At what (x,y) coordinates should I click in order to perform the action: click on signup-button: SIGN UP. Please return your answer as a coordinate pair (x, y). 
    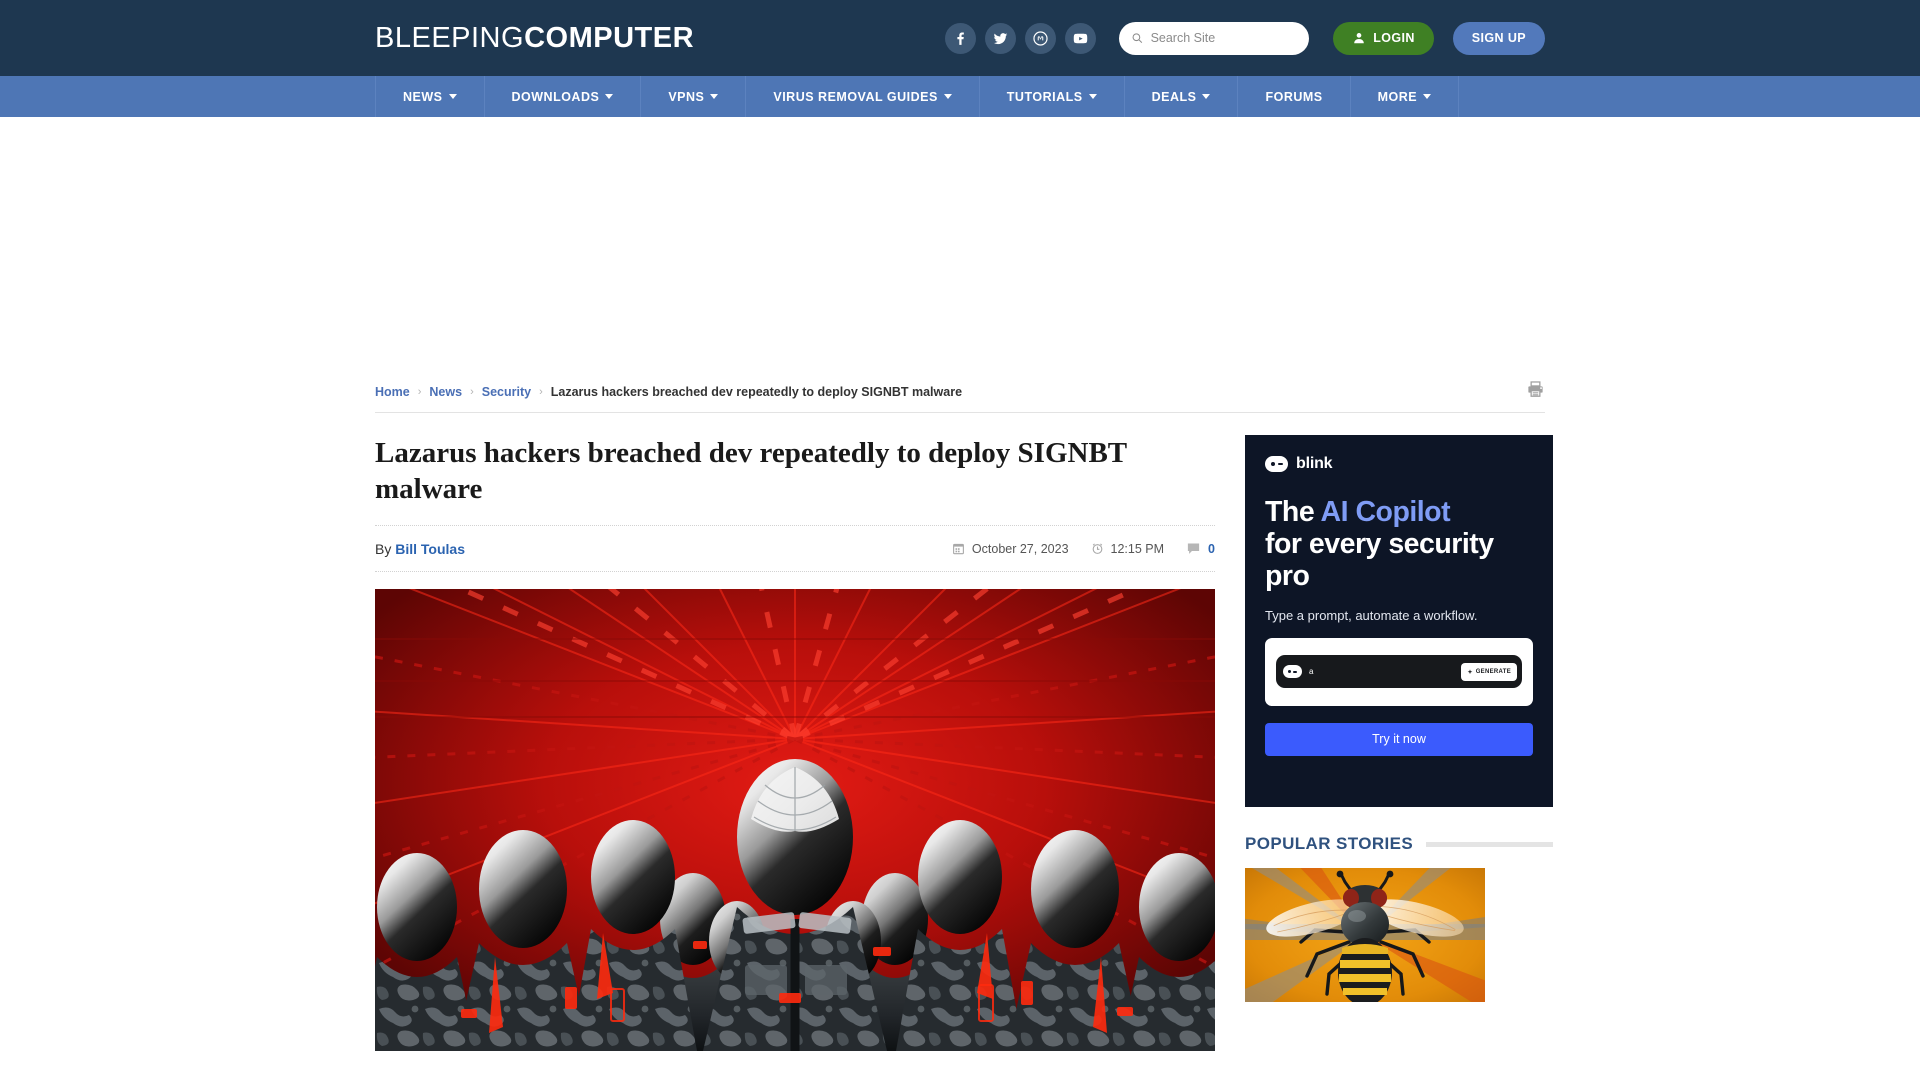
    Looking at the image, I should click on (1498, 38).